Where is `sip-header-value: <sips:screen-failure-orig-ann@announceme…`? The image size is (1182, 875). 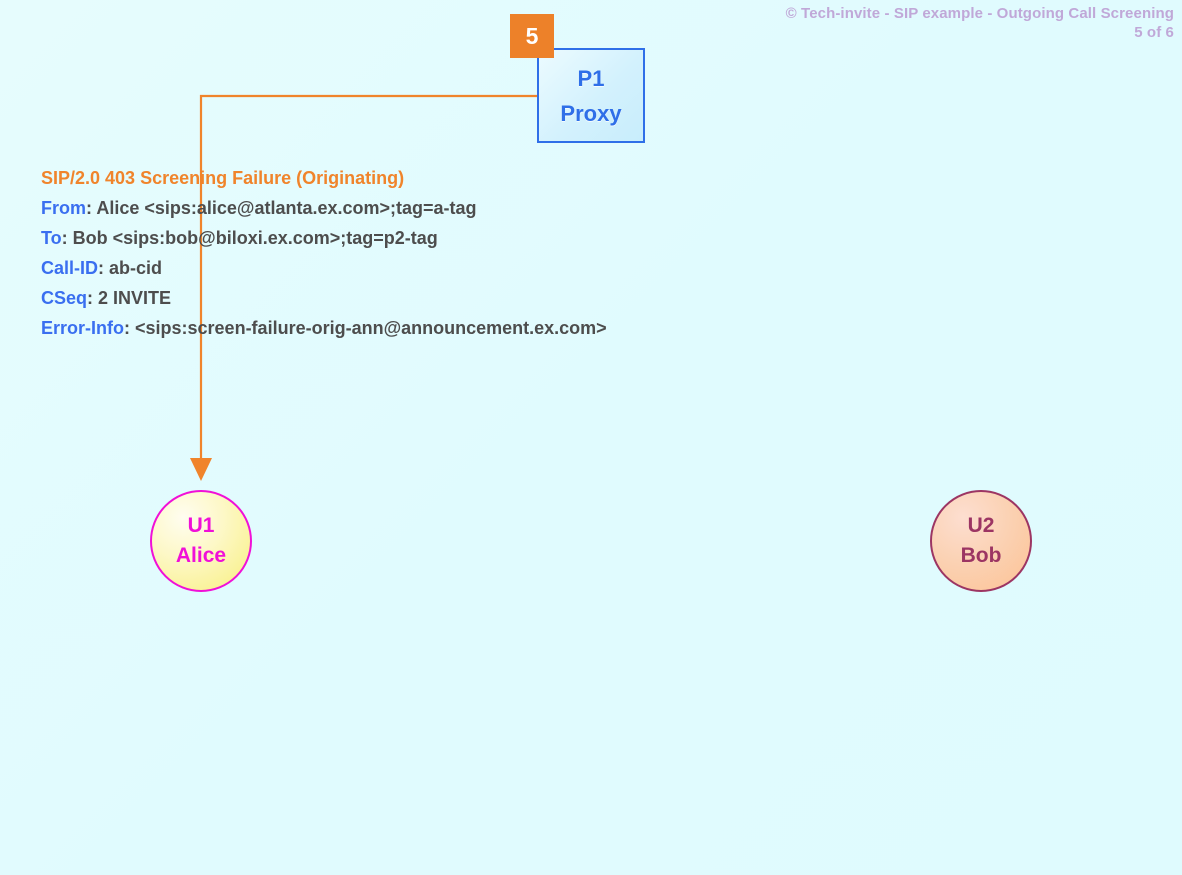 sip-header-value: <sips:screen-failure-orig-ann@announceme… is located at coordinates (371, 328).